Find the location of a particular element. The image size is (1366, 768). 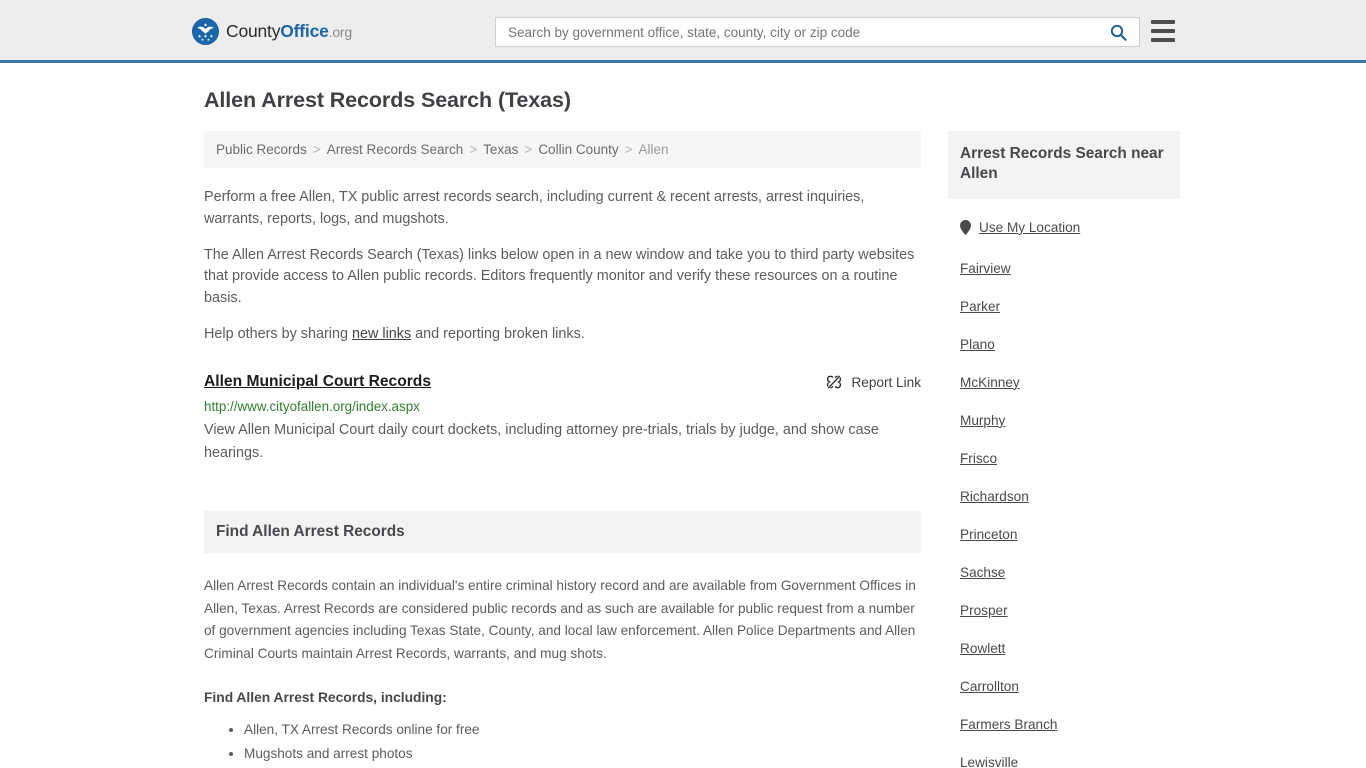

list-item: Plano is located at coordinates (1064, 345).